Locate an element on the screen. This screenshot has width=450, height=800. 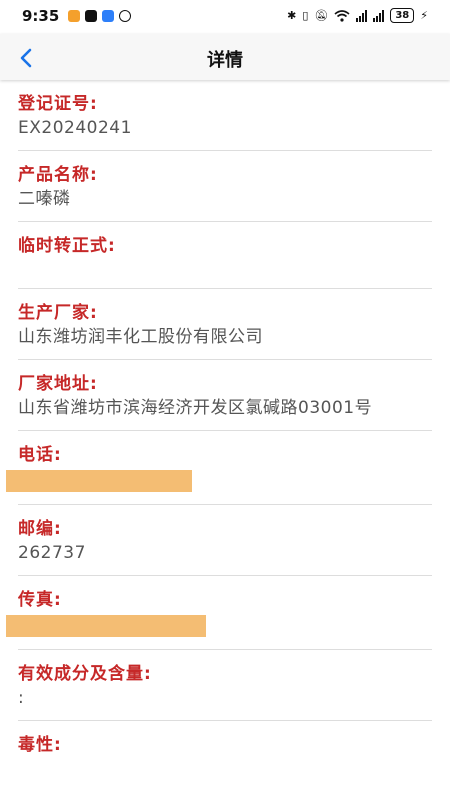
field-label: 传真: is located at coordinates (40, 600).